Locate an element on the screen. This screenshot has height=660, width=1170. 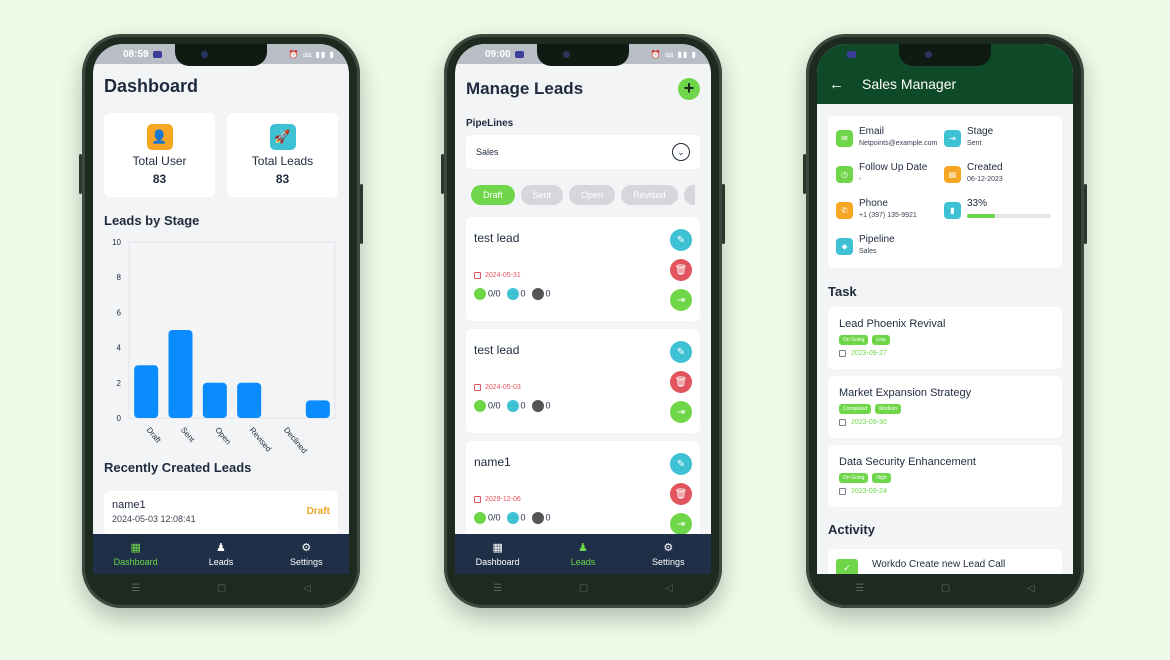
check-icon: ✓ is located at coordinates (847, 566).